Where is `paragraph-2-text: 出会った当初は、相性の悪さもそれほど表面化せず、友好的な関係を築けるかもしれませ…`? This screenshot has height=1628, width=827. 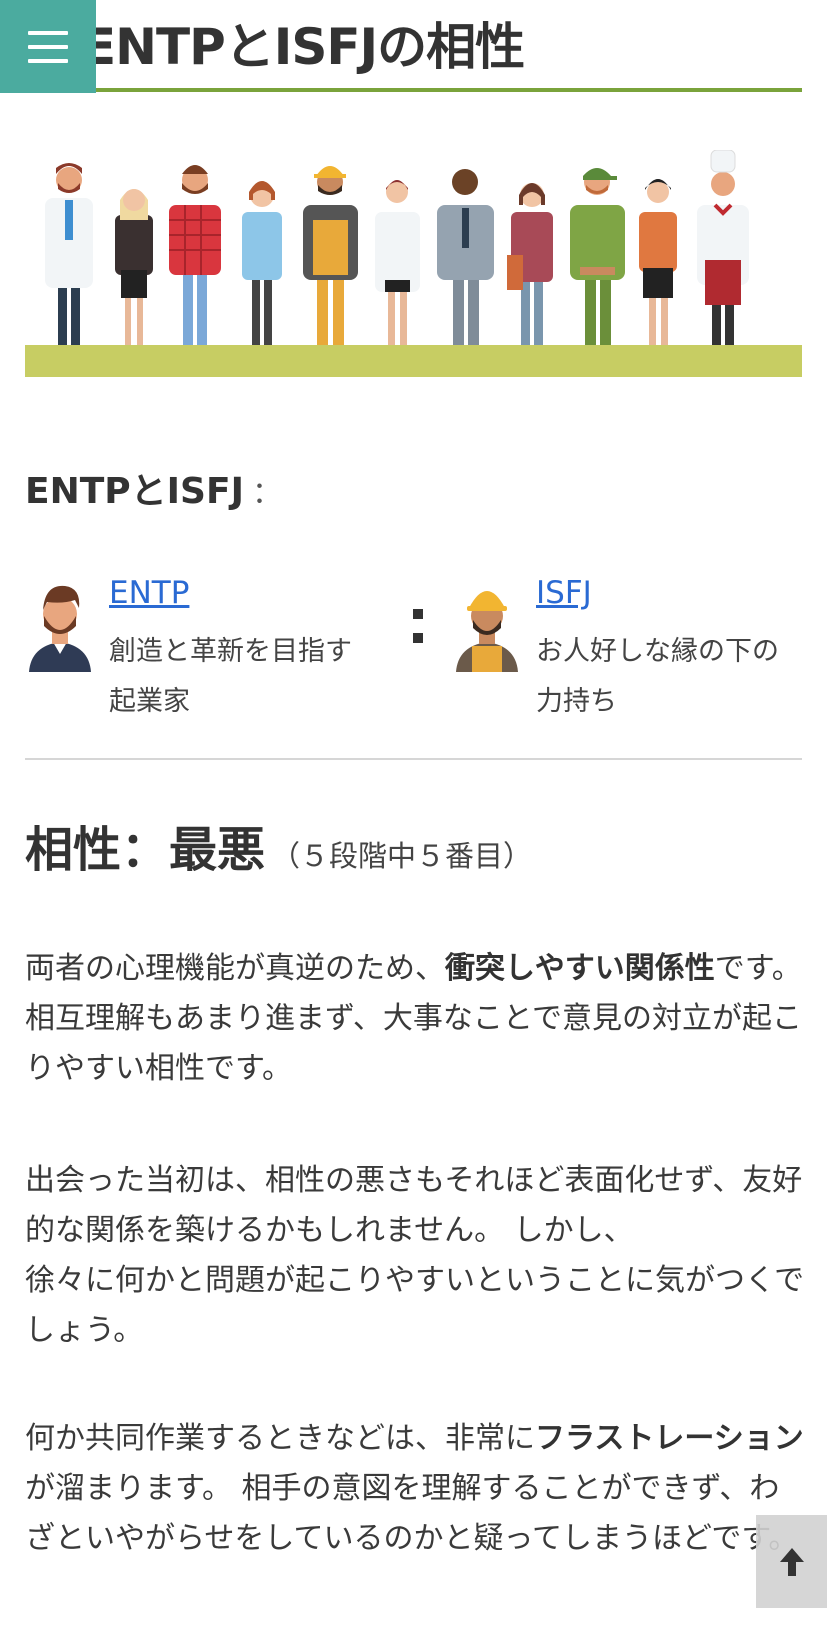 paragraph-2-text: 出会った当初は、相性の悪さもそれほど表面化せず、友好的な関係を築けるかもしれませ… is located at coordinates (414, 1205).